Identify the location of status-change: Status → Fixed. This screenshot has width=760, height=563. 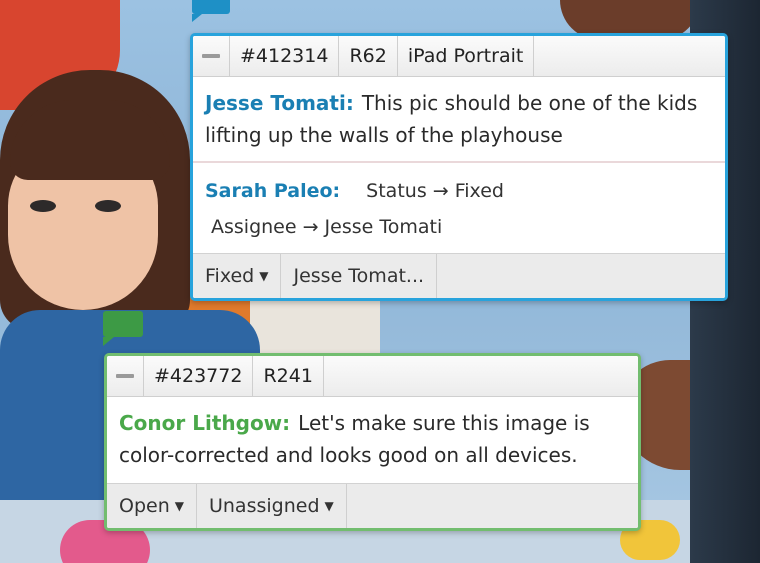
(435, 191).